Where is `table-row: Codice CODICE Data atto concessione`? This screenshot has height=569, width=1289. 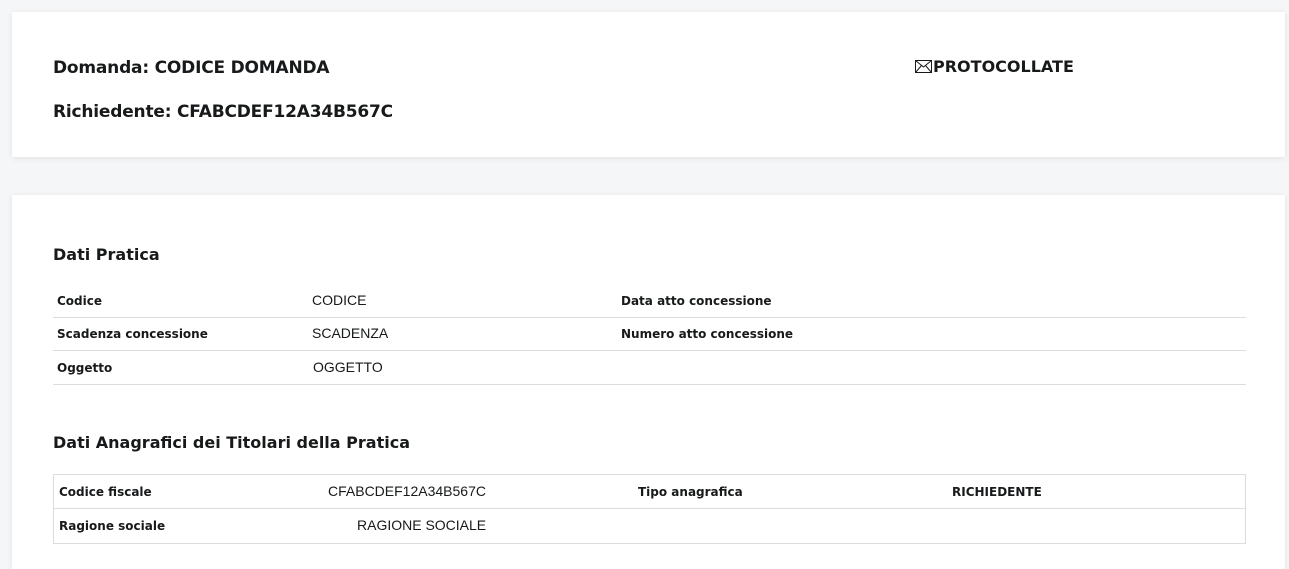
table-row: Codice CODICE Data atto concessione is located at coordinates (649, 301).